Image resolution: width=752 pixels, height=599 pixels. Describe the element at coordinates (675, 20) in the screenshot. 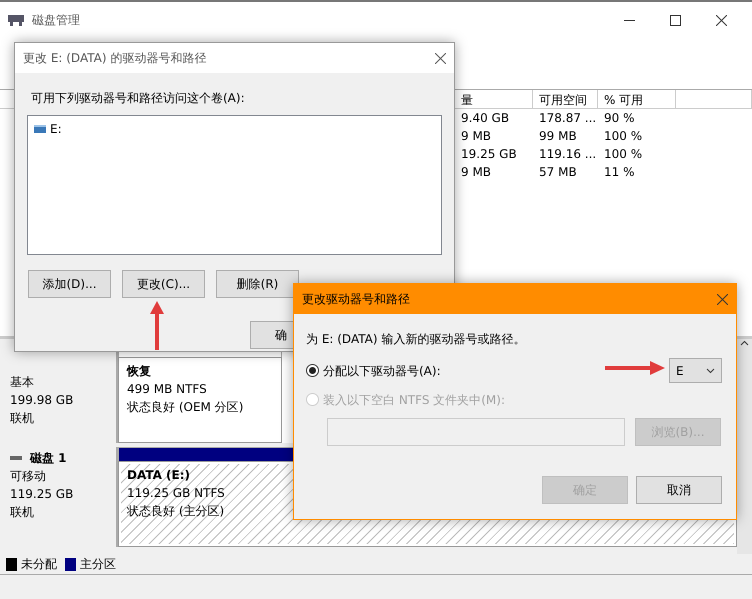

I see `maximize-icon` at that location.